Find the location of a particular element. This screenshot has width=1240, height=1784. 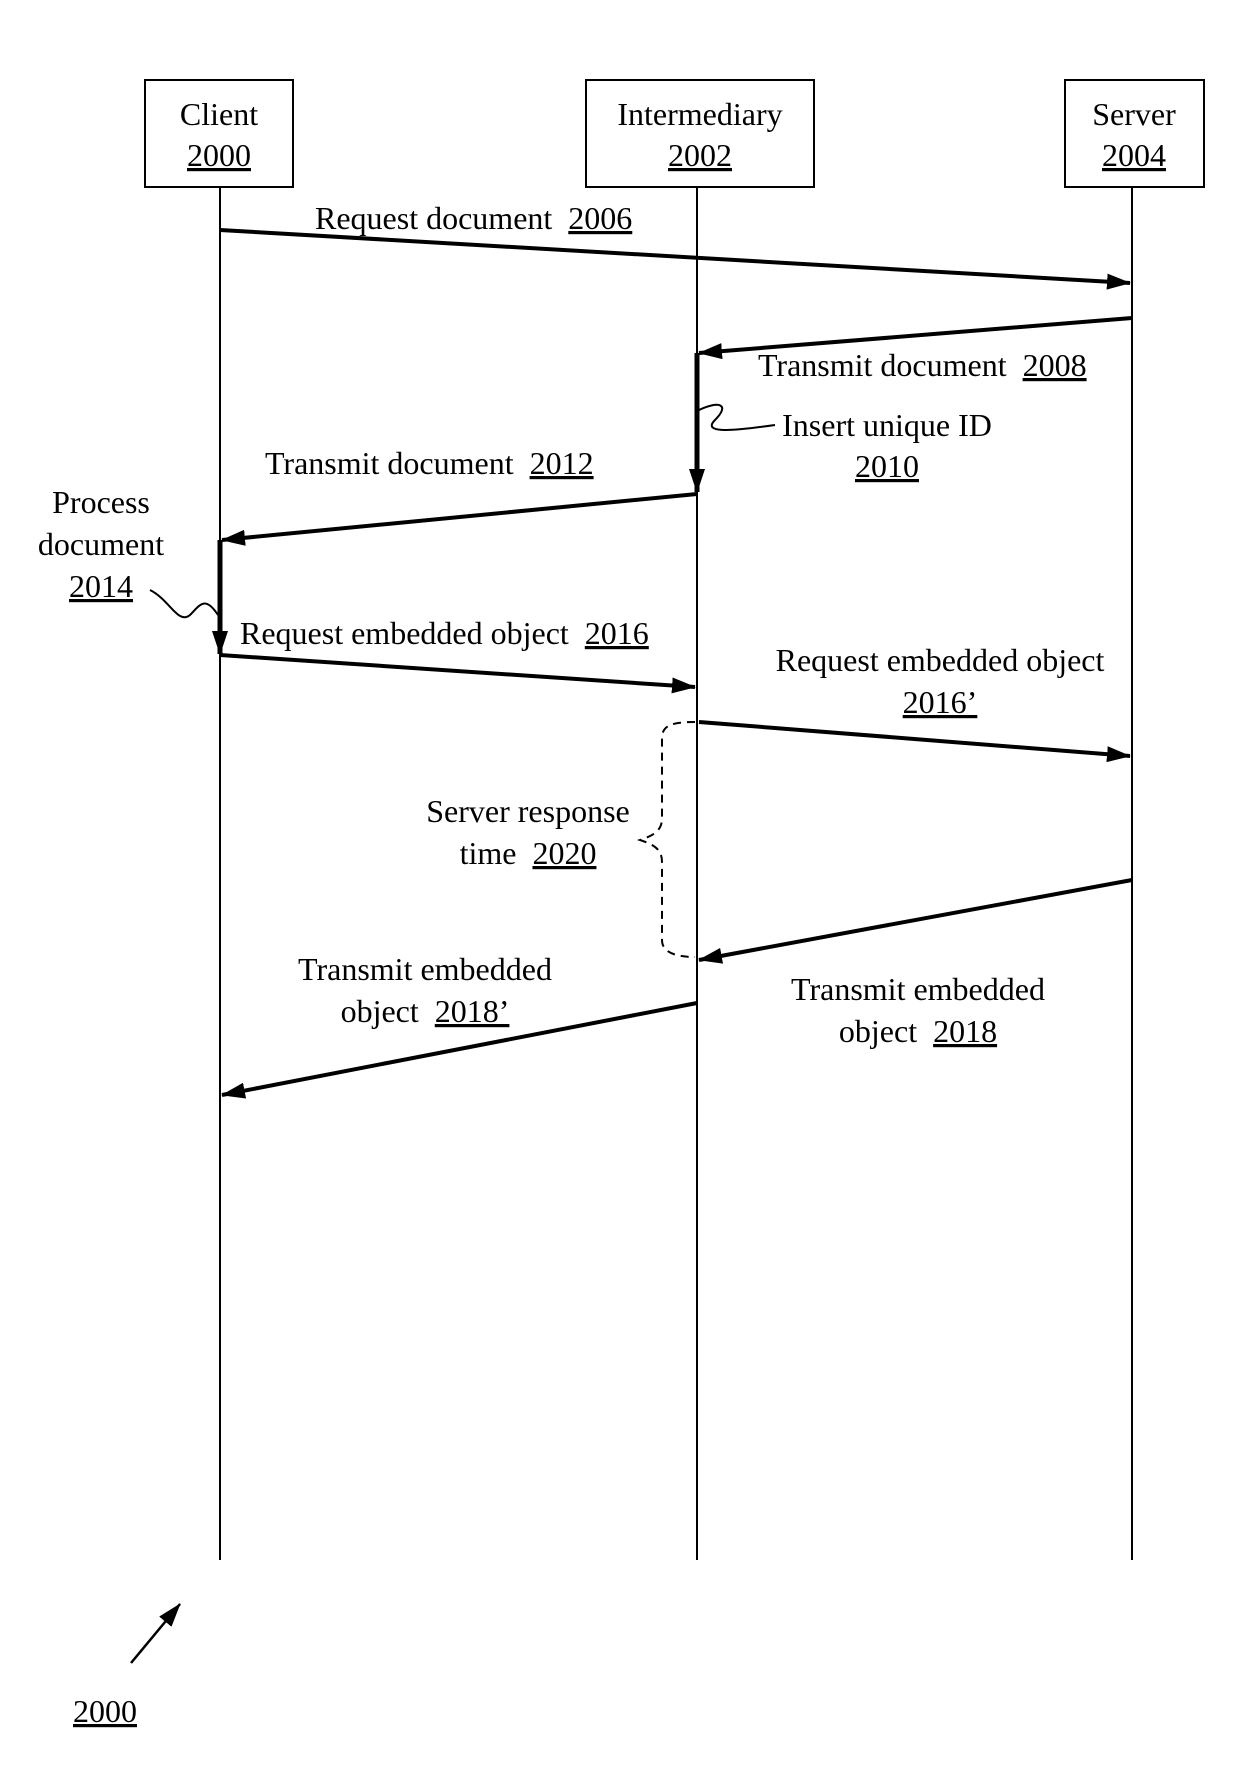

participant-ref: 2000 is located at coordinates (219, 155).